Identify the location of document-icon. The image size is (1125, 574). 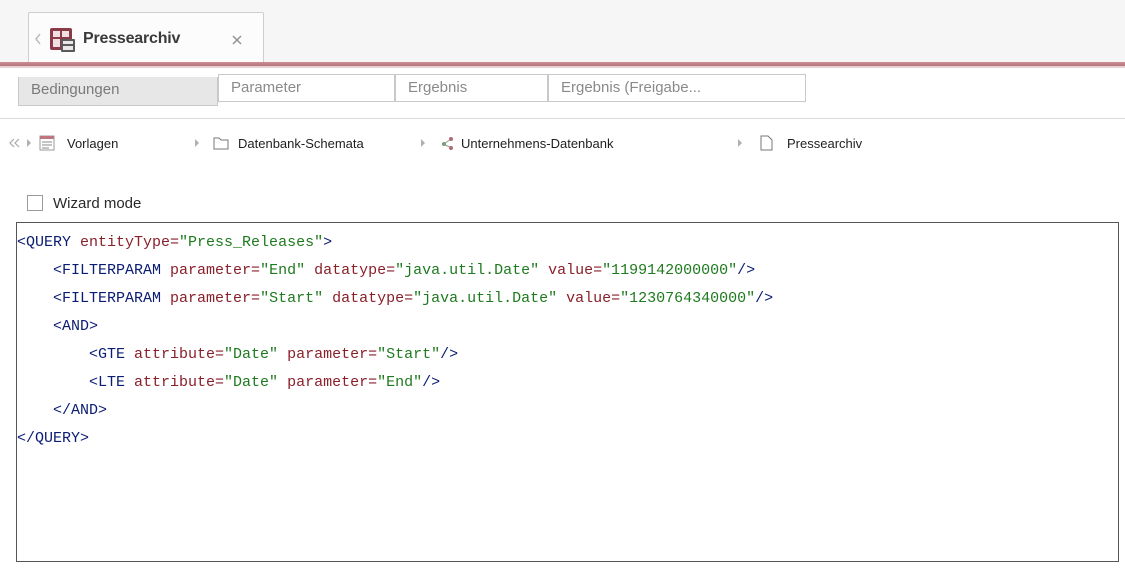
(766, 143).